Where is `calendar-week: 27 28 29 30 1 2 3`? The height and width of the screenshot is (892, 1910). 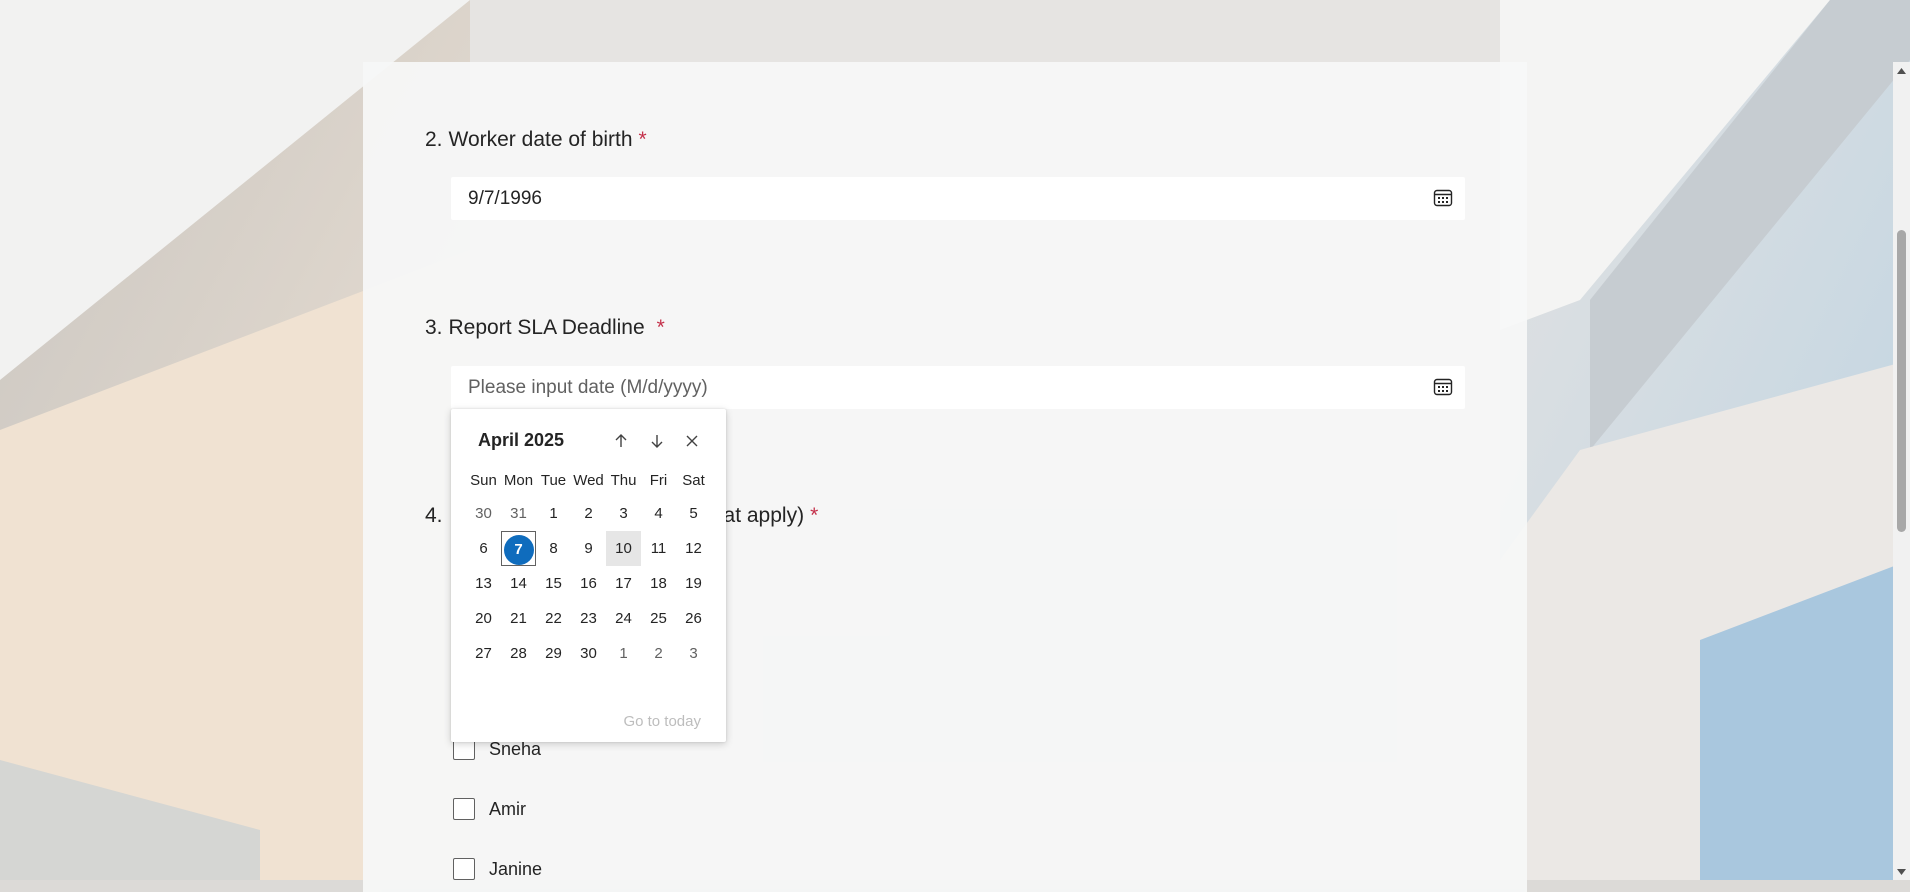
calendar-week: 27 28 29 30 1 2 3 is located at coordinates (588, 653).